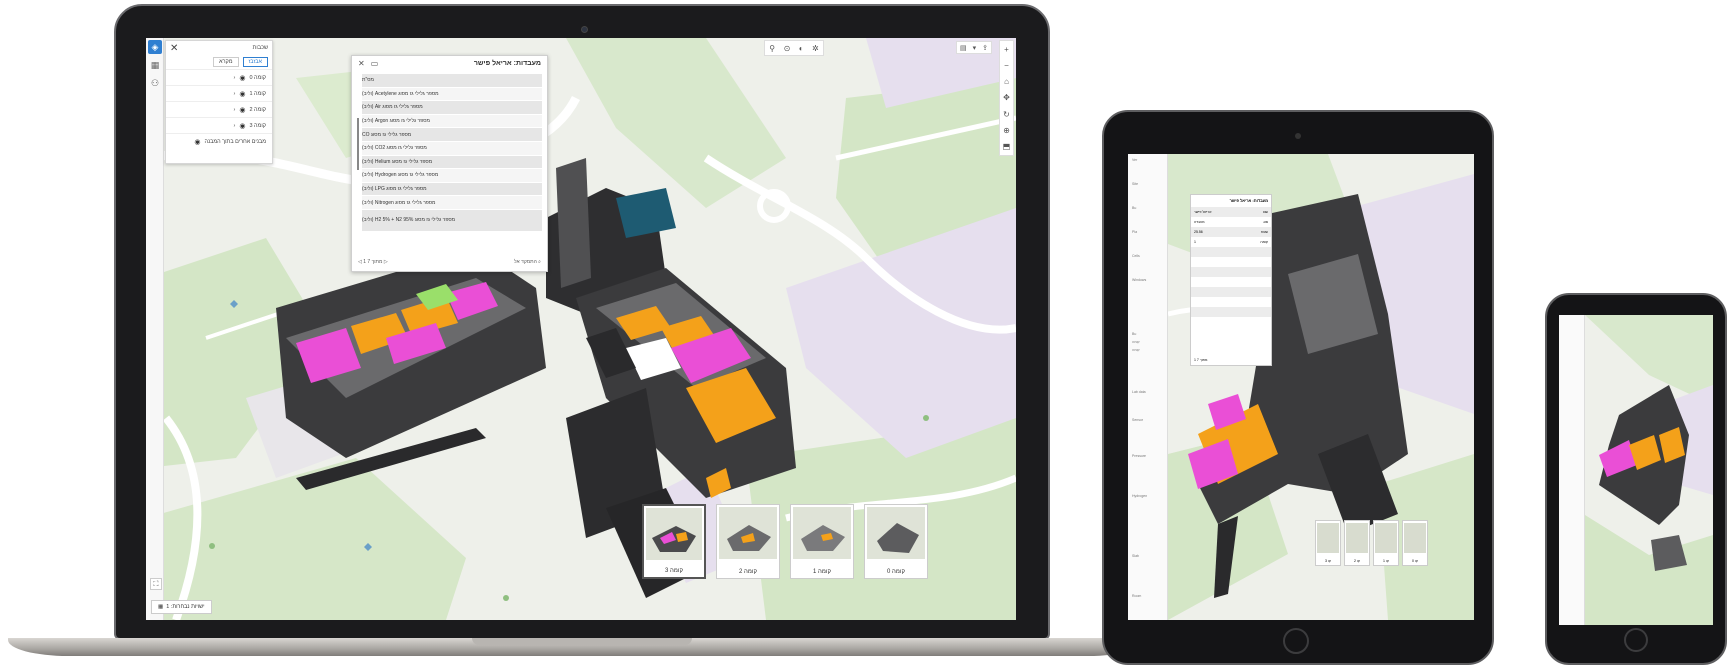  Describe the element at coordinates (787, 48) in the screenshot. I see `orbit-icon: ⊙` at that location.